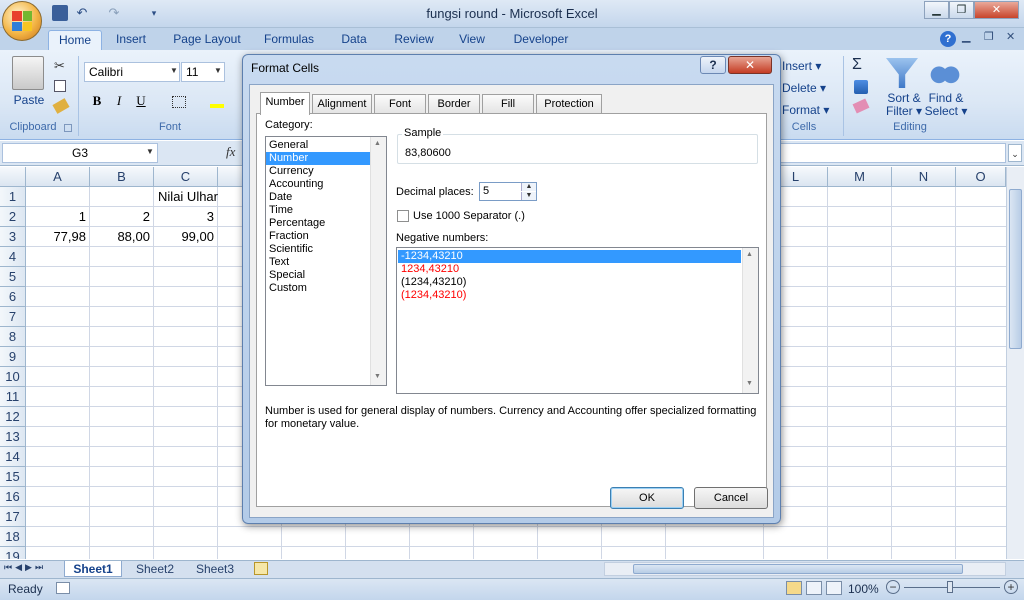 The height and width of the screenshot is (600, 1024). I want to click on category-item: Date, so click(318, 197).